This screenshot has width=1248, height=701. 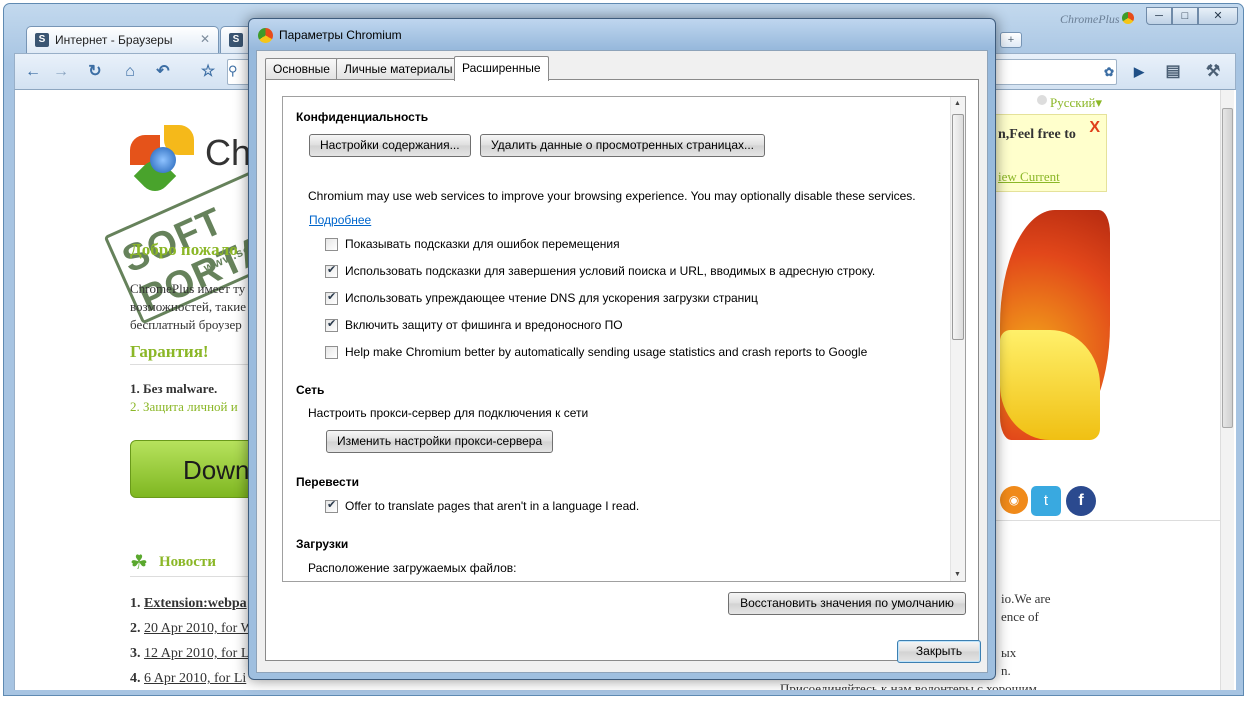 What do you see at coordinates (1128, 18) in the screenshot?
I see `brand-logo-icon` at bounding box center [1128, 18].